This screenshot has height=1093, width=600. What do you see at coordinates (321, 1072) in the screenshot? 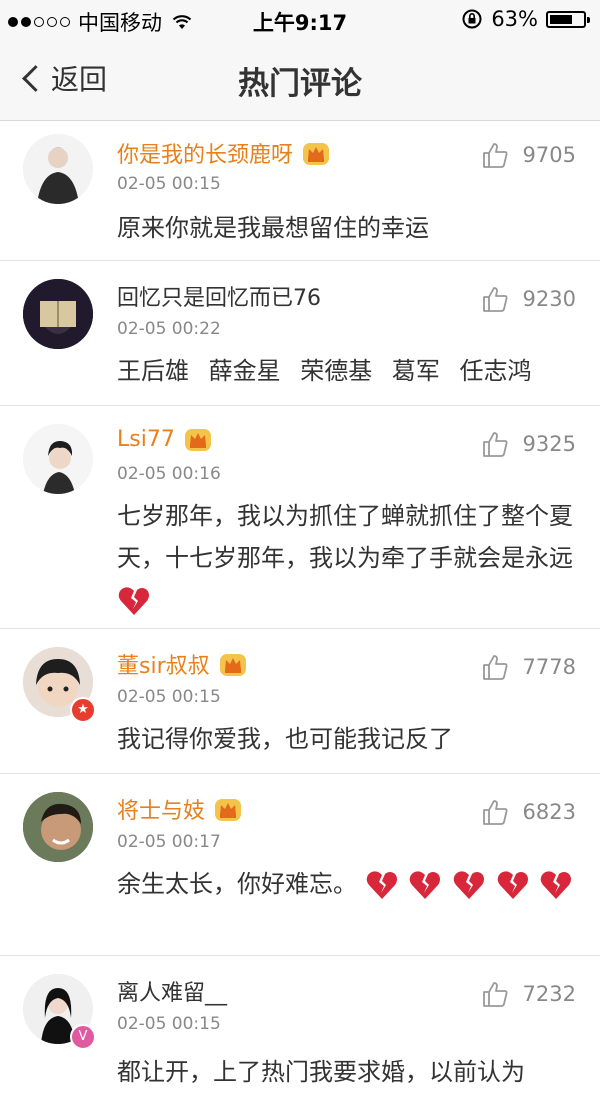
I see `comment-text: 都让开，上了热门我要求婚，以前认为` at bounding box center [321, 1072].